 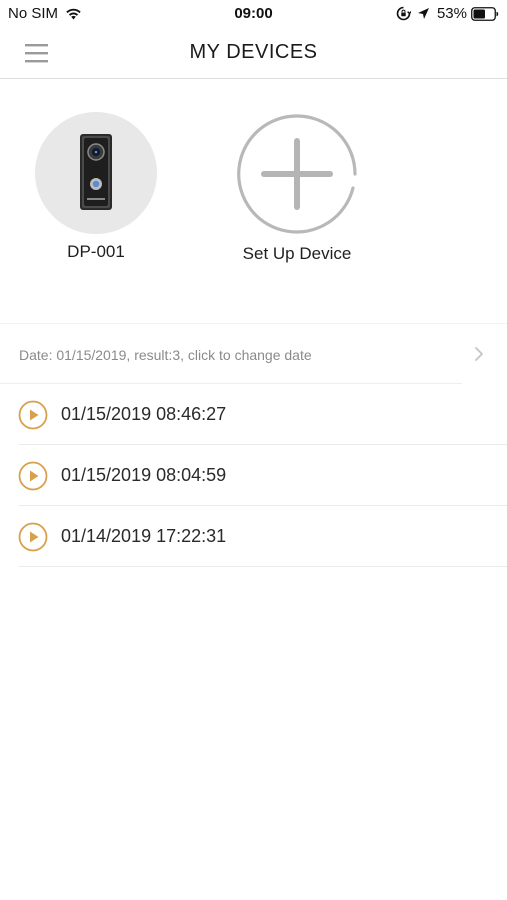 What do you see at coordinates (96, 173) in the screenshot?
I see `doorbell-device-image` at bounding box center [96, 173].